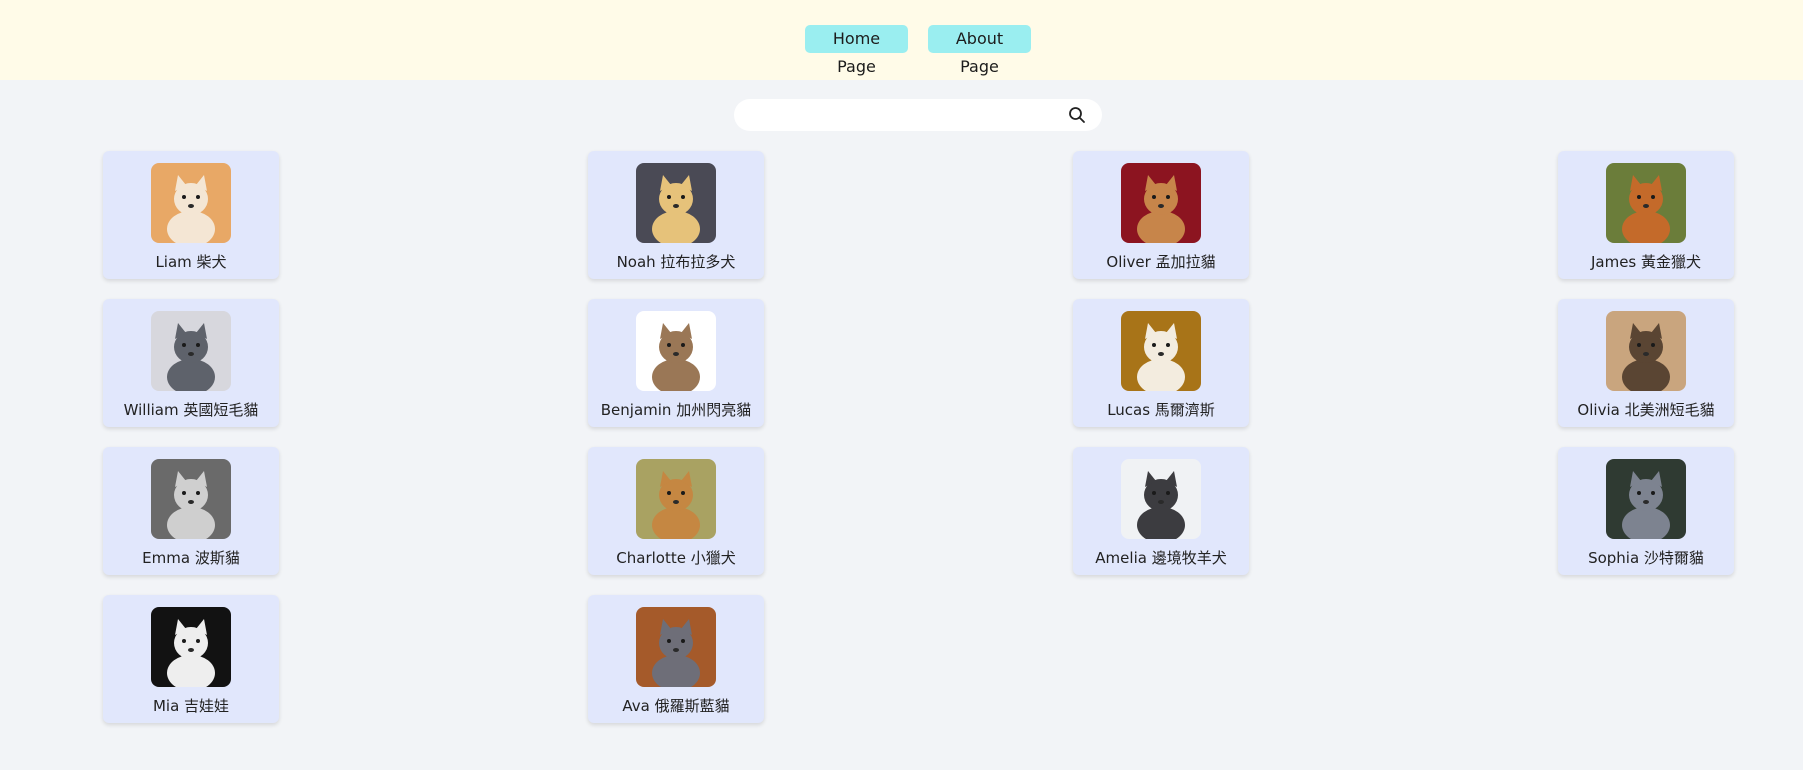 This screenshot has height=770, width=1803. I want to click on pet-card: Sophia 沙特爾貓, so click(1646, 511).